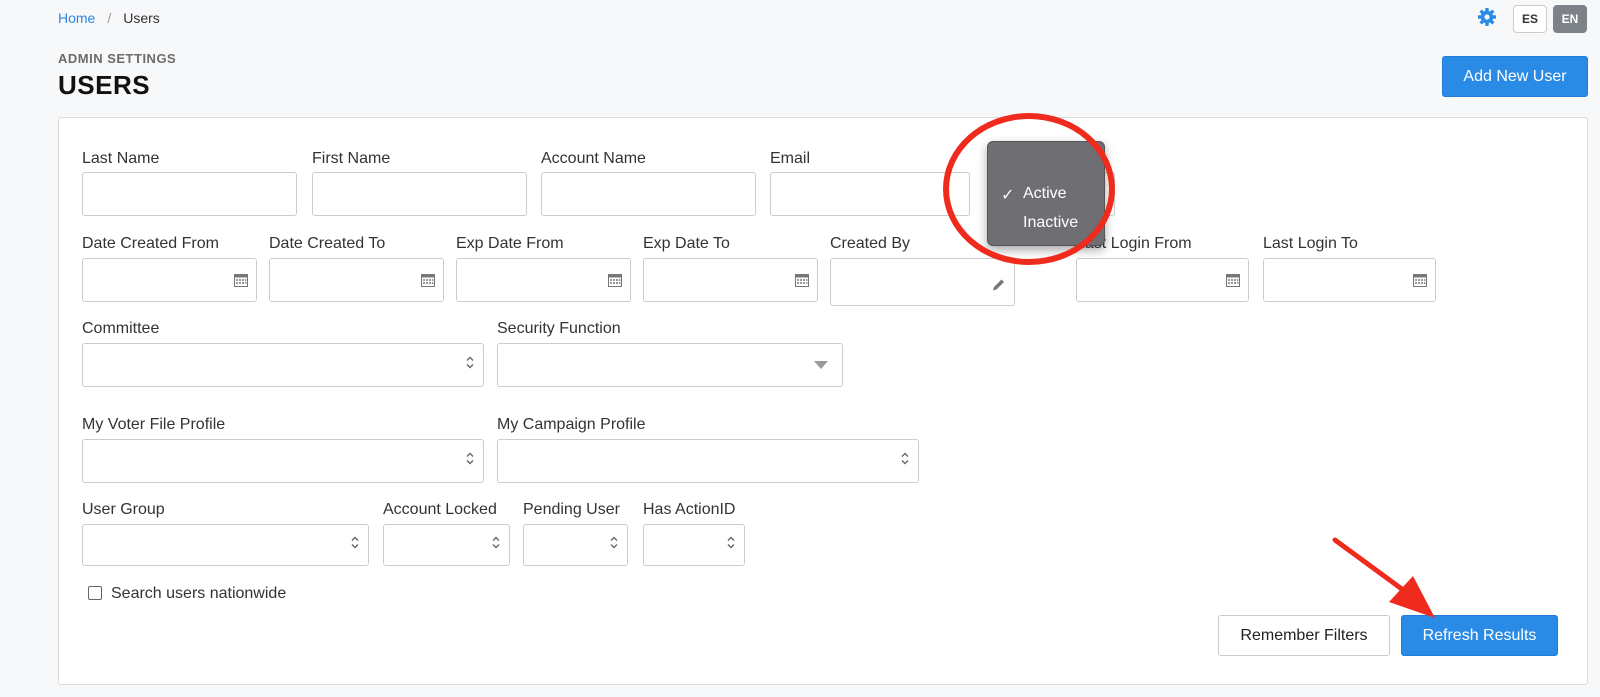 Image resolution: width=1600 pixels, height=697 pixels. Describe the element at coordinates (169, 280) in the screenshot. I see `date-created-from-input` at that location.